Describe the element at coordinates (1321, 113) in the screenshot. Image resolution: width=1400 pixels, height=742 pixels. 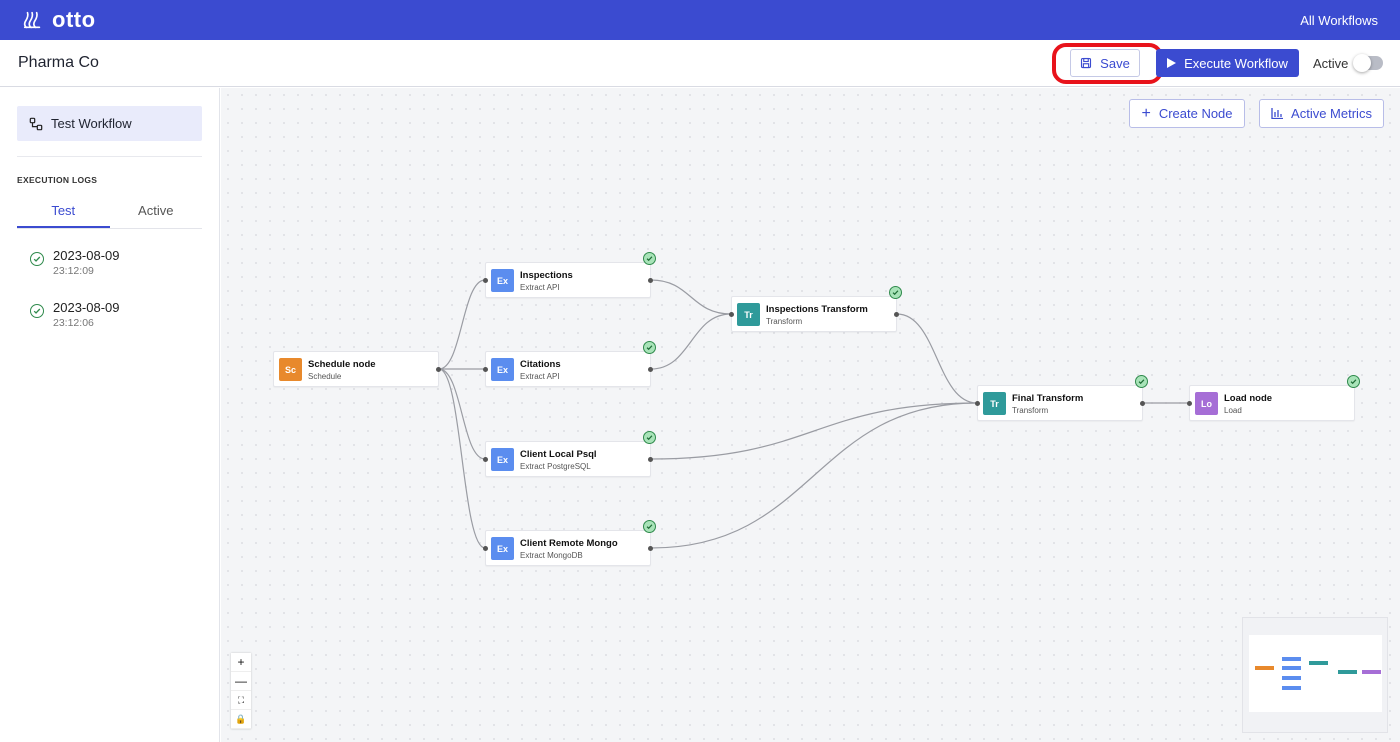
I see `active-metrics-button: Active Metrics` at that location.